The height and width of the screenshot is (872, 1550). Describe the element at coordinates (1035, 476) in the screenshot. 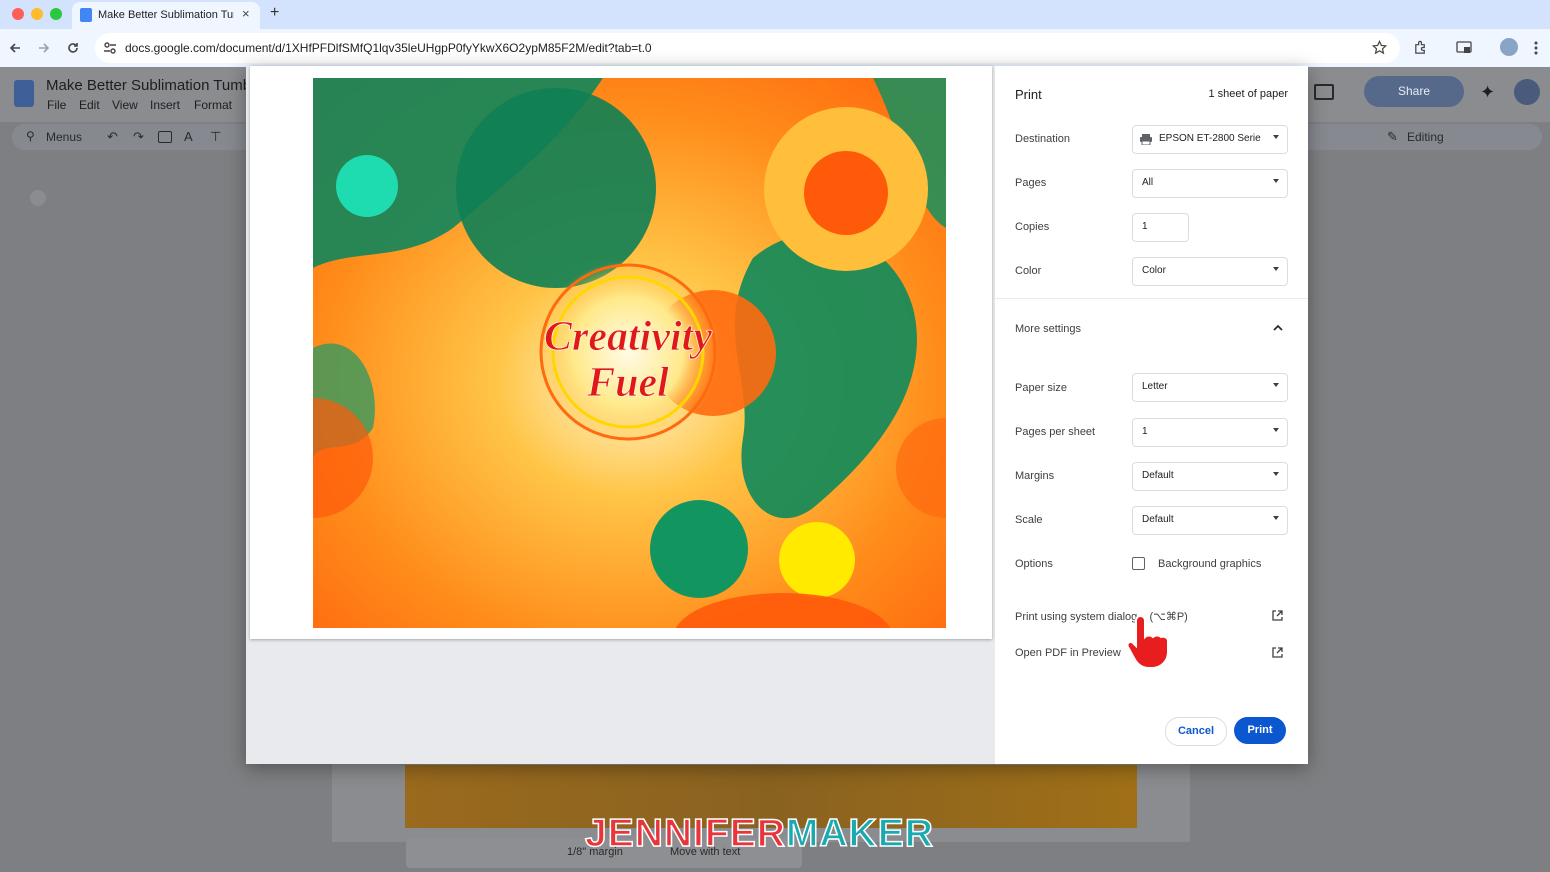

I see `margins-label: Margins` at that location.